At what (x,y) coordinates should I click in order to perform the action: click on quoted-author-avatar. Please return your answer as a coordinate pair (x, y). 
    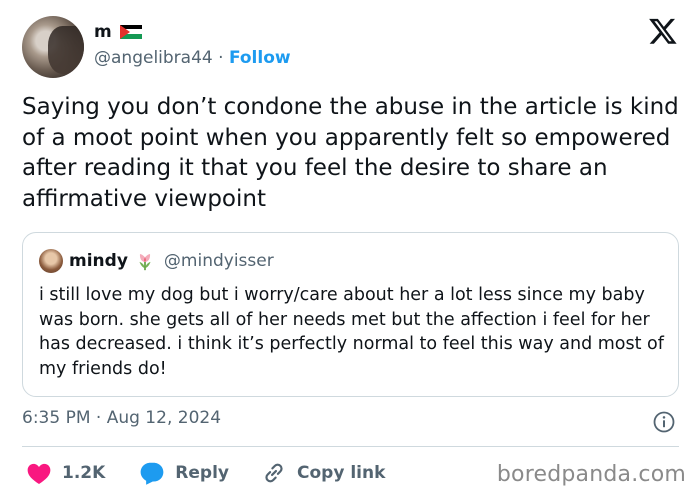
    Looking at the image, I should click on (51, 261).